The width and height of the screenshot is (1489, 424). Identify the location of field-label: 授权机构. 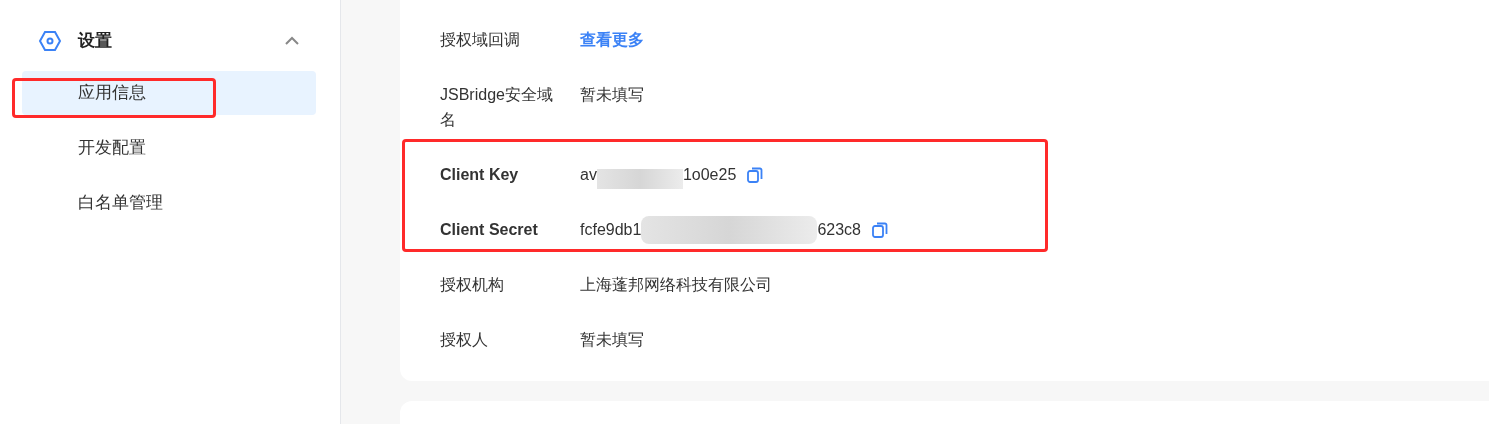
(472, 285).